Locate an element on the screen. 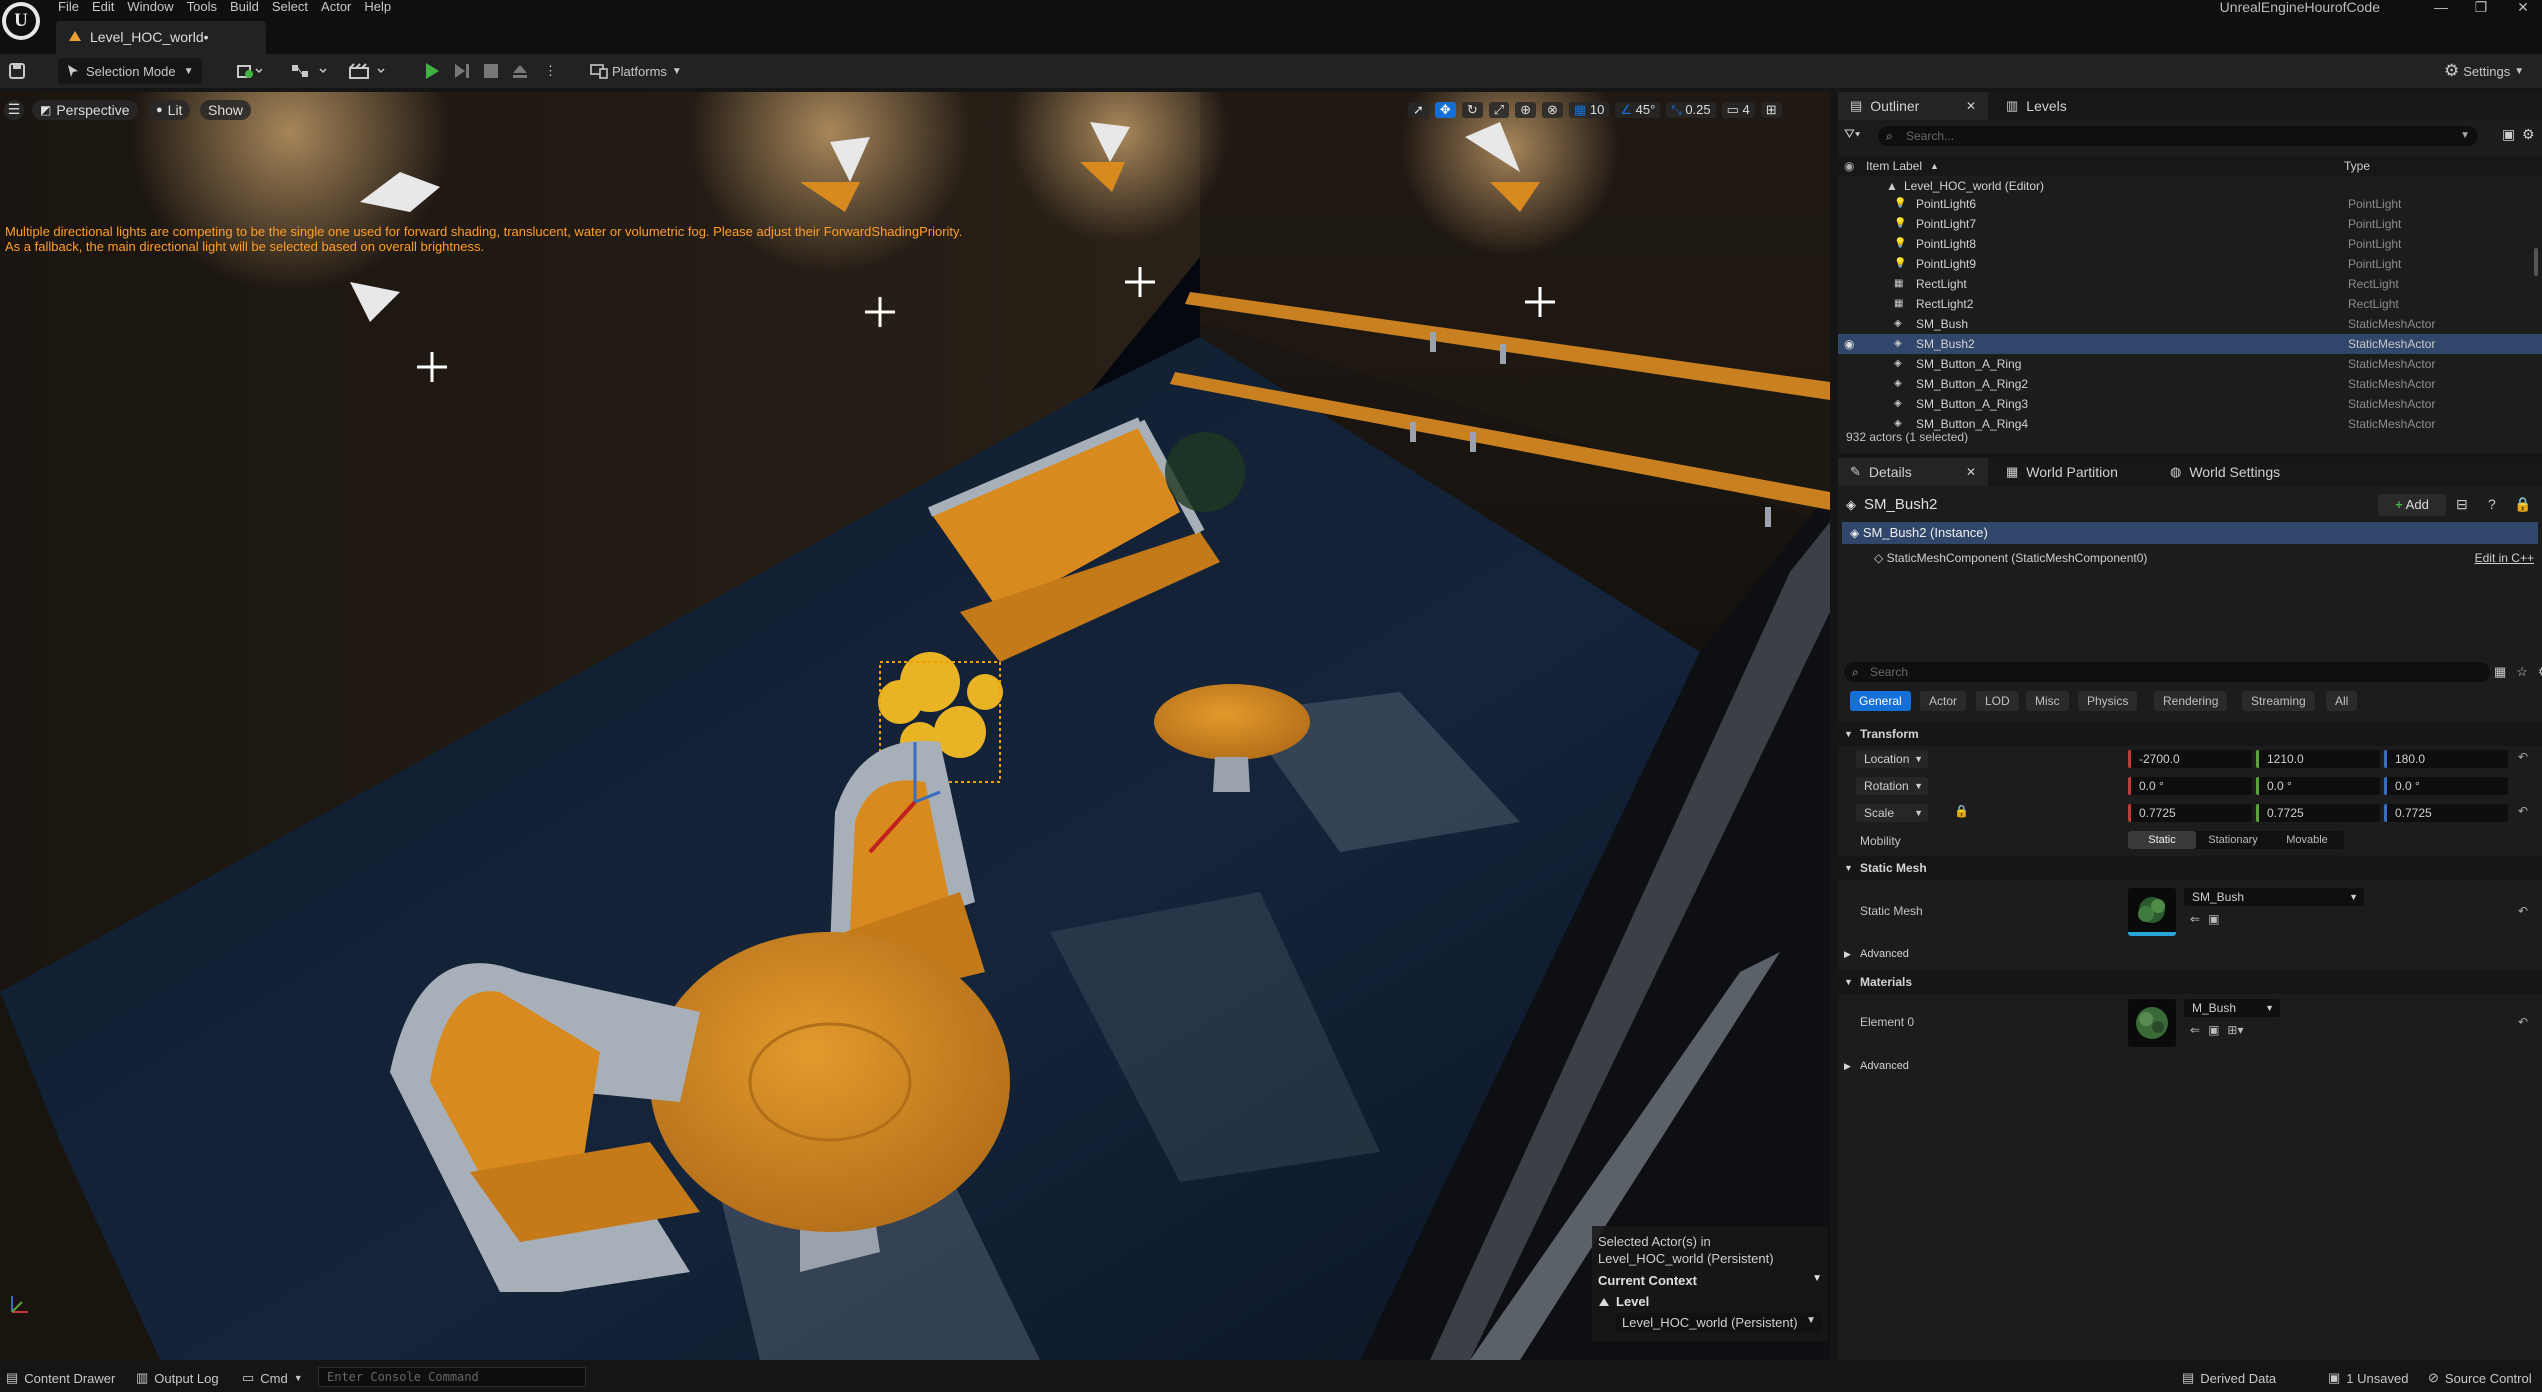 The height and width of the screenshot is (1392, 2542). grid-snap-button: ▦ 10 is located at coordinates (1589, 110).